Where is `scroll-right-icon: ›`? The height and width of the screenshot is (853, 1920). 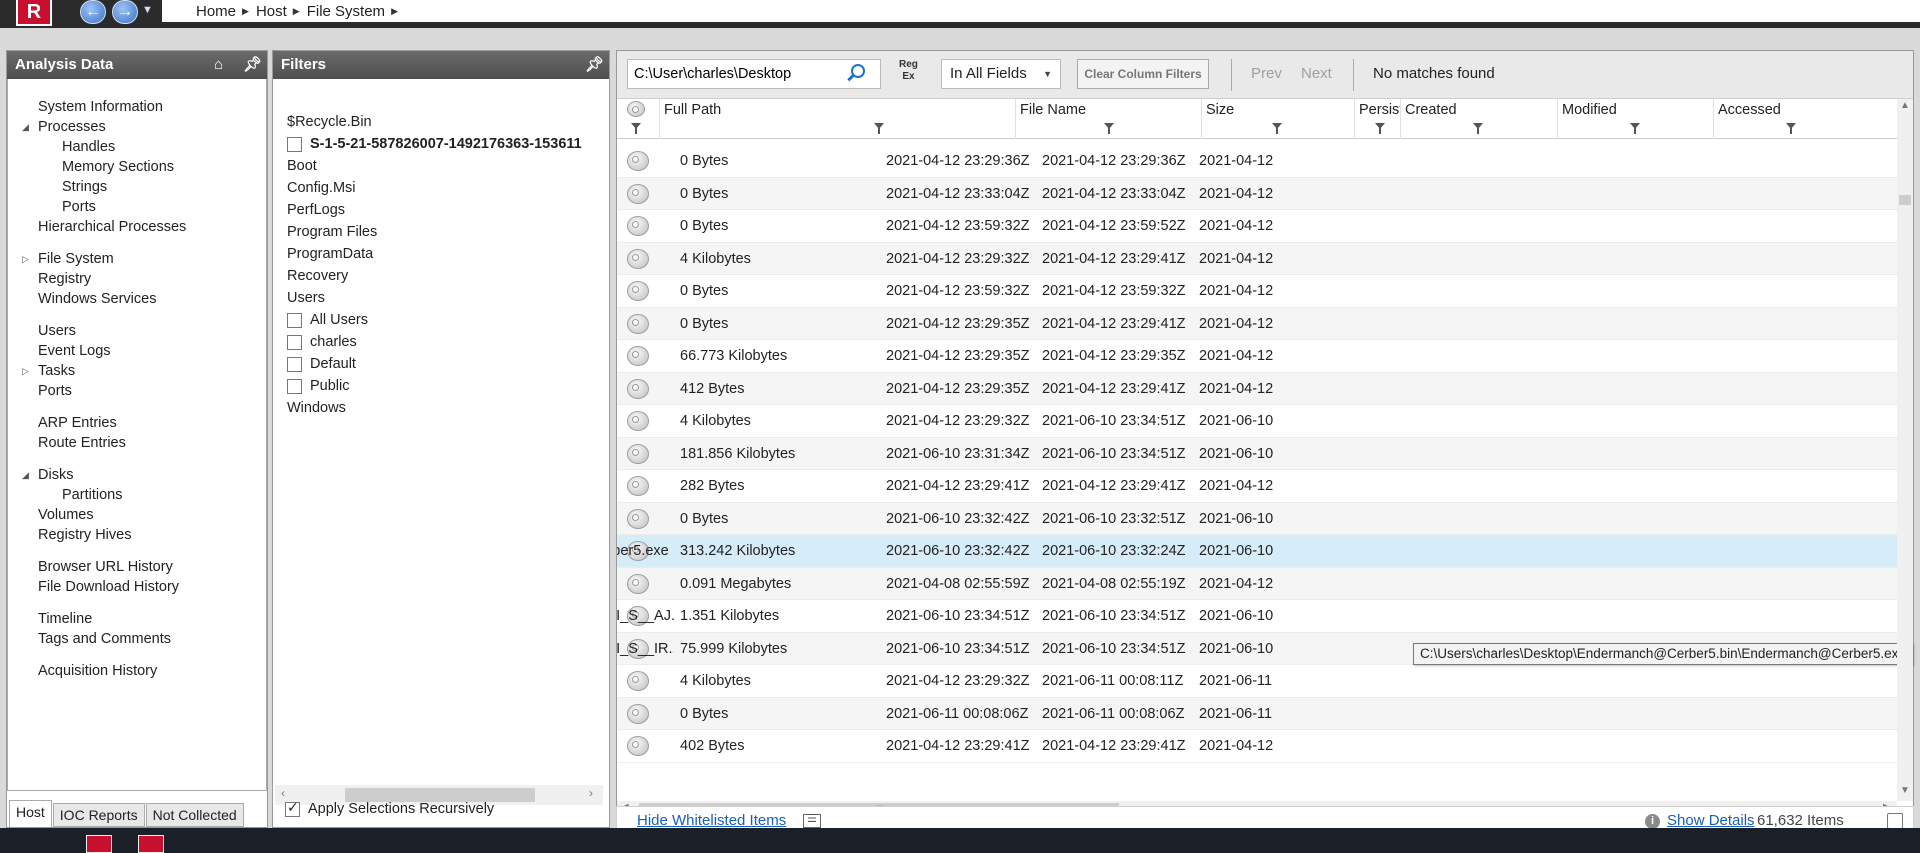
scroll-right-icon: › is located at coordinates (591, 793).